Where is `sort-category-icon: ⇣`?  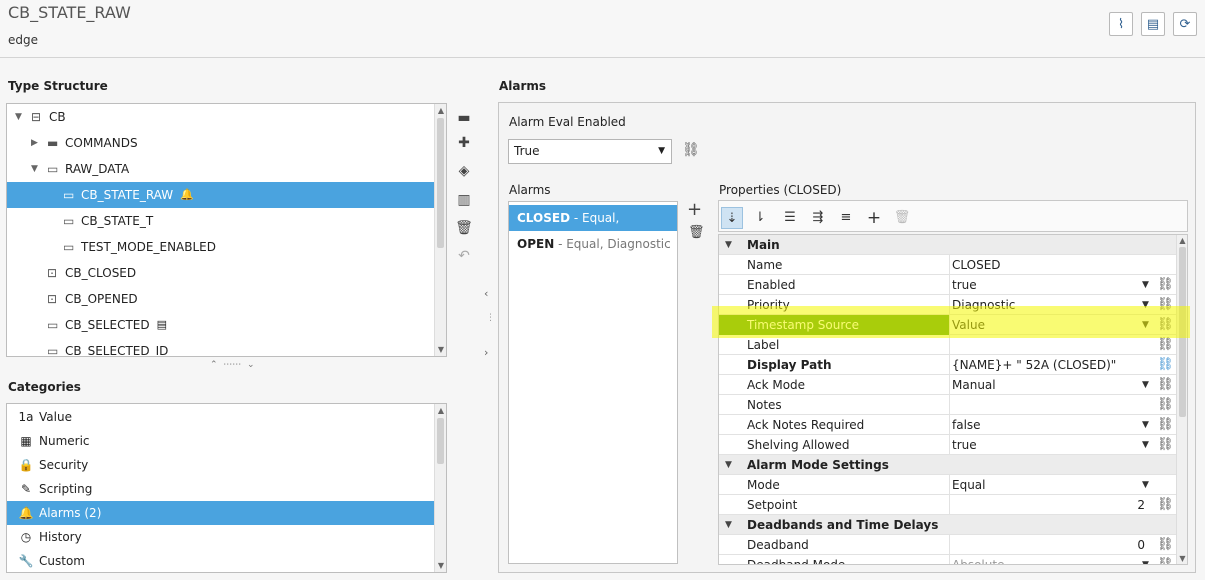
sort-category-icon: ⇣ is located at coordinates (732, 218).